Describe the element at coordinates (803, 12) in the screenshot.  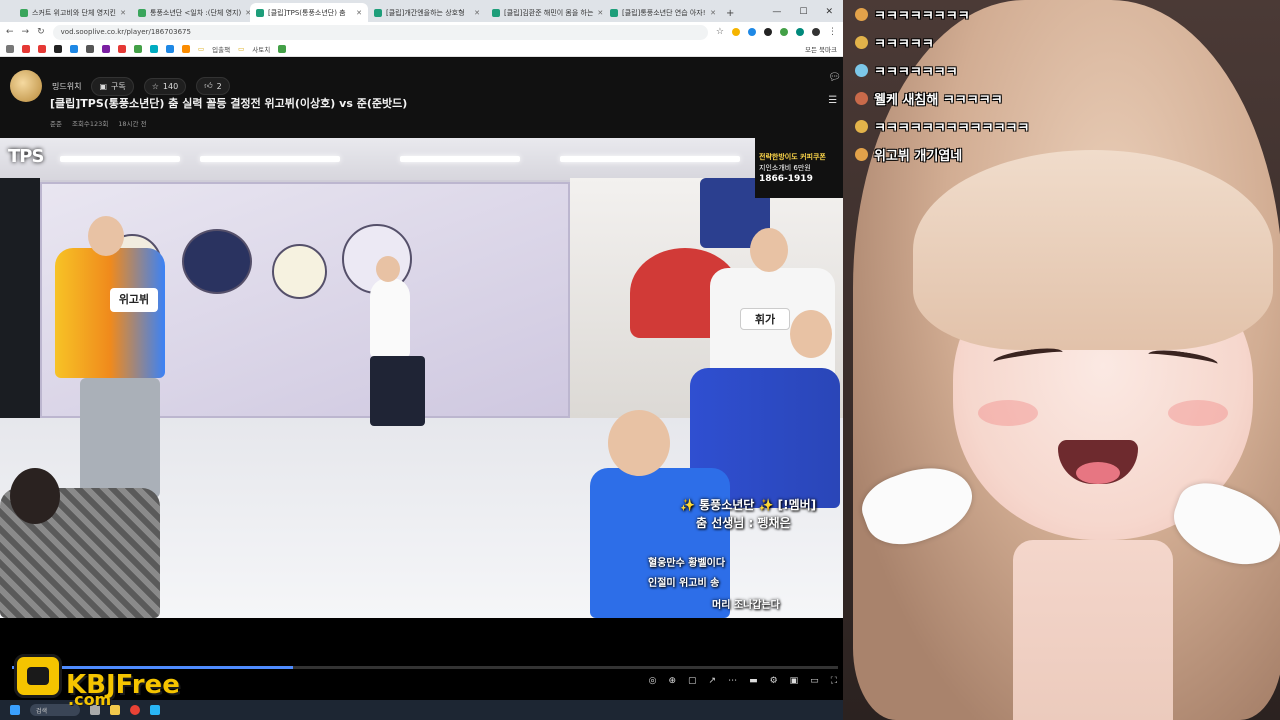
I see `maximize-button: ☐` at that location.